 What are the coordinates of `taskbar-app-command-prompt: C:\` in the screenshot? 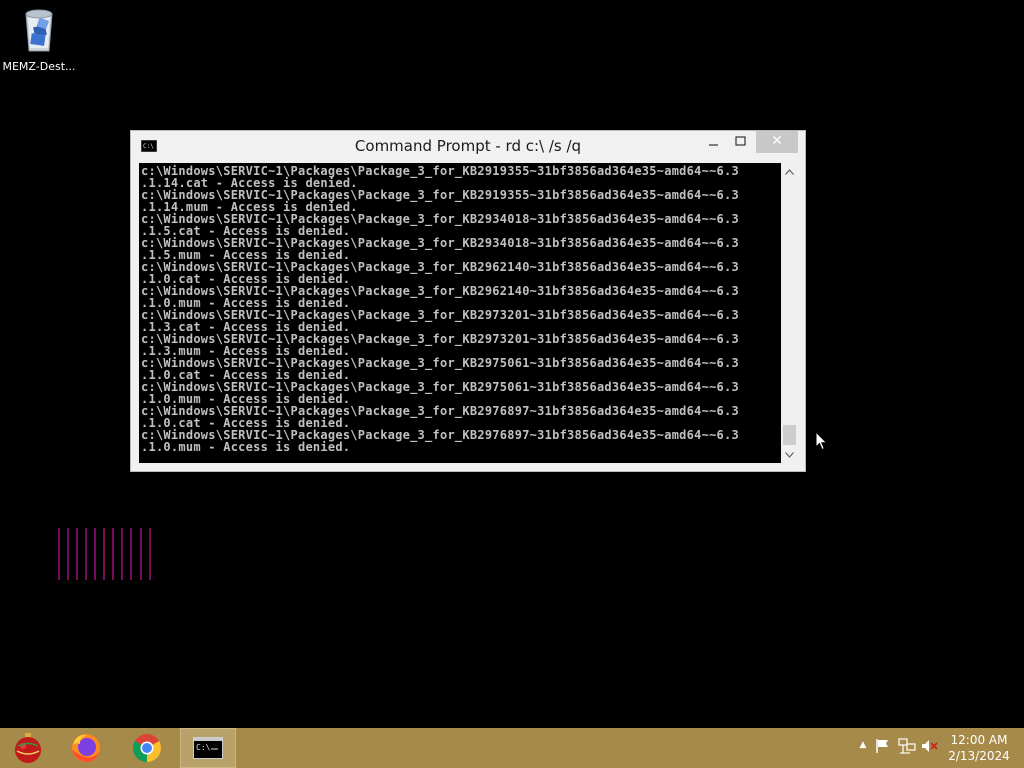 It's located at (208, 748).